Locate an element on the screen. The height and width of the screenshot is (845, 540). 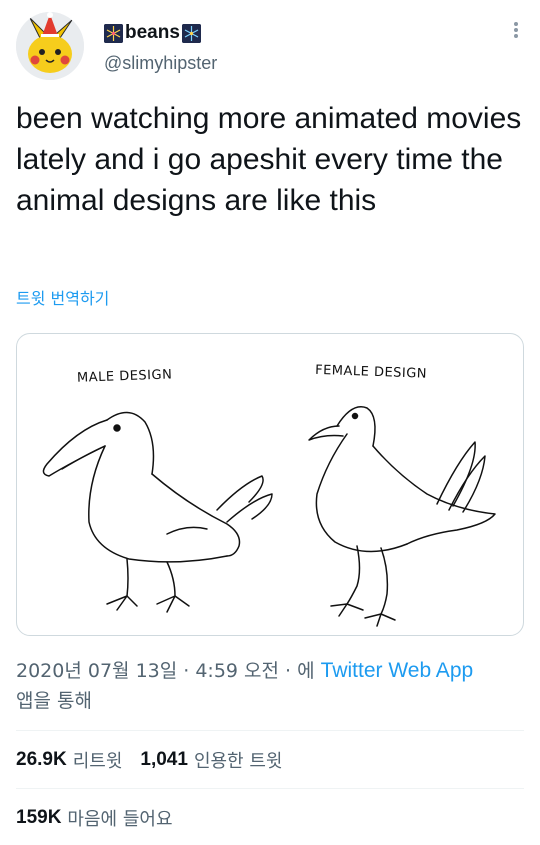
retweets-count: 26.9K is located at coordinates (41, 760).